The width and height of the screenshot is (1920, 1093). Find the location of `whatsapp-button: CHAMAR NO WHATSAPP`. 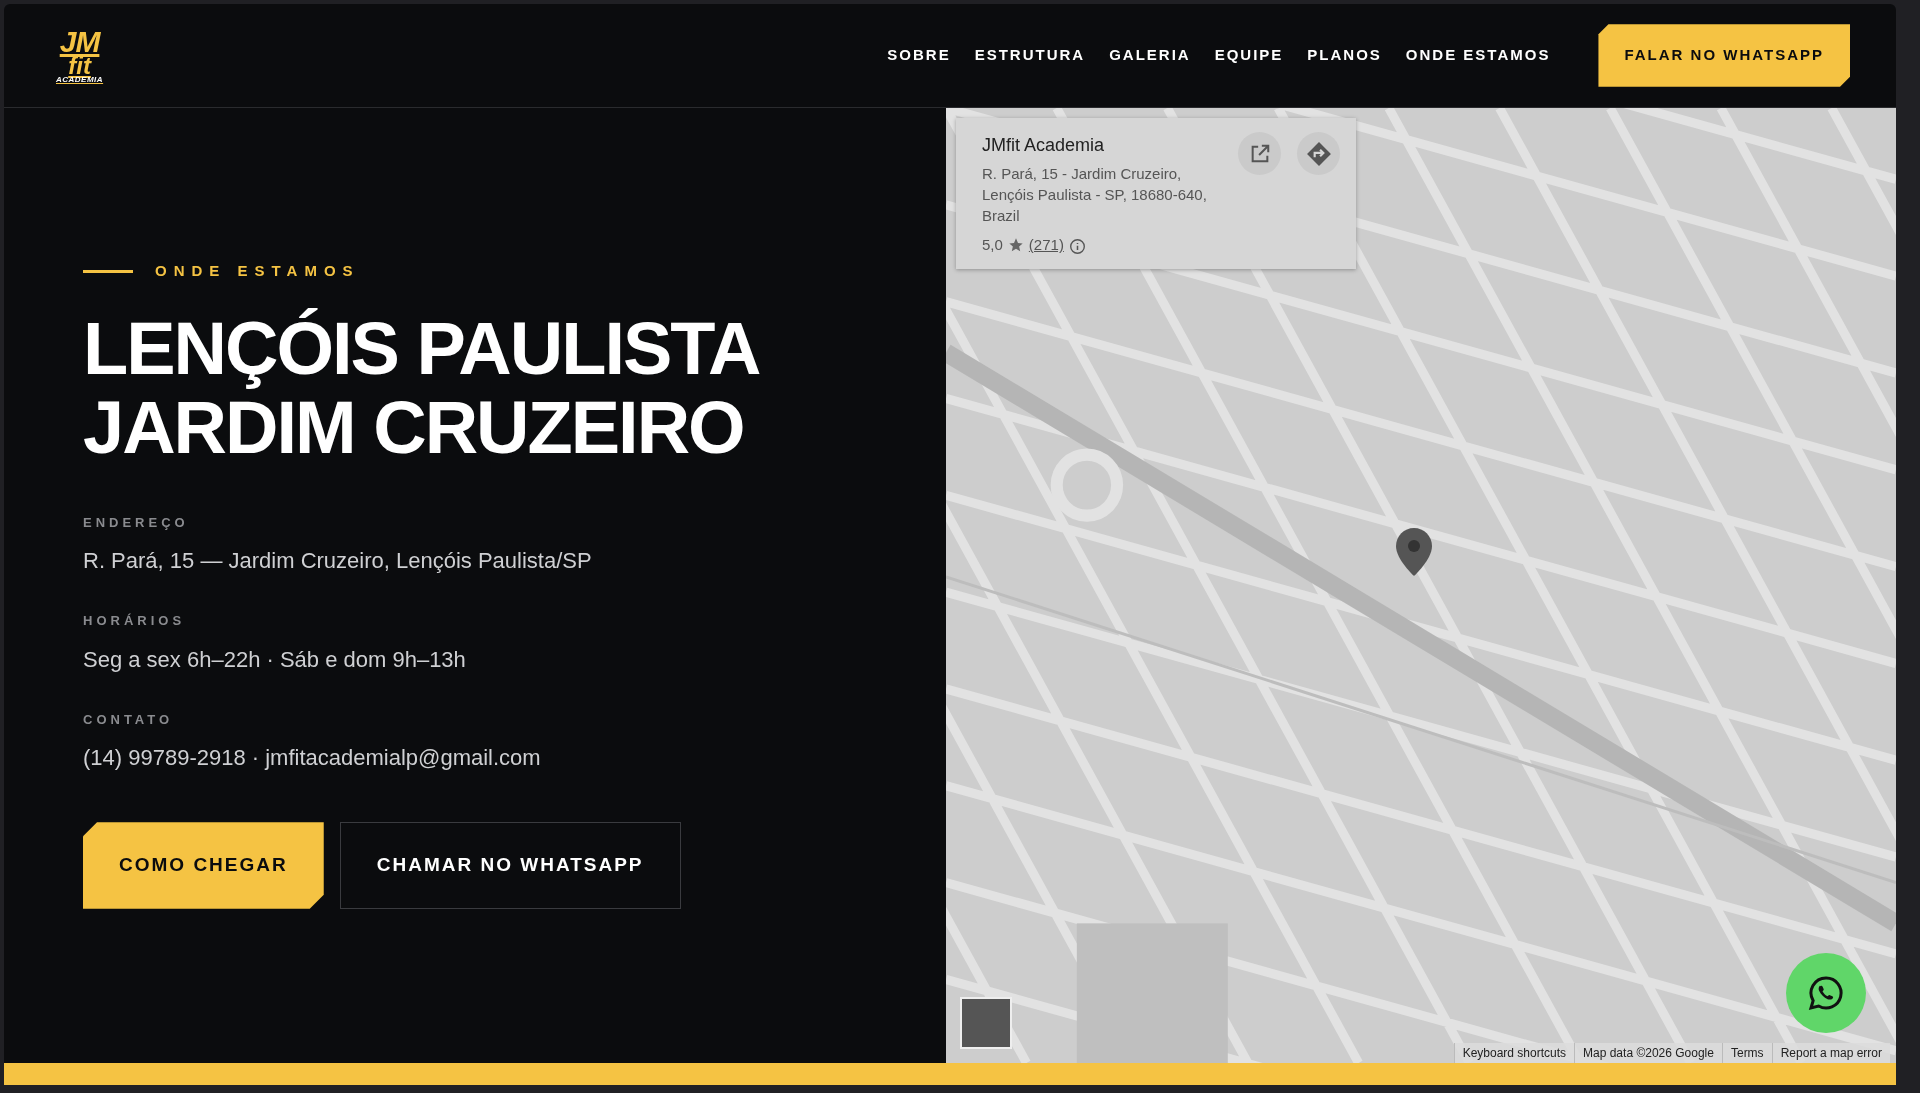

whatsapp-button: CHAMAR NO WHATSAPP is located at coordinates (510, 865).